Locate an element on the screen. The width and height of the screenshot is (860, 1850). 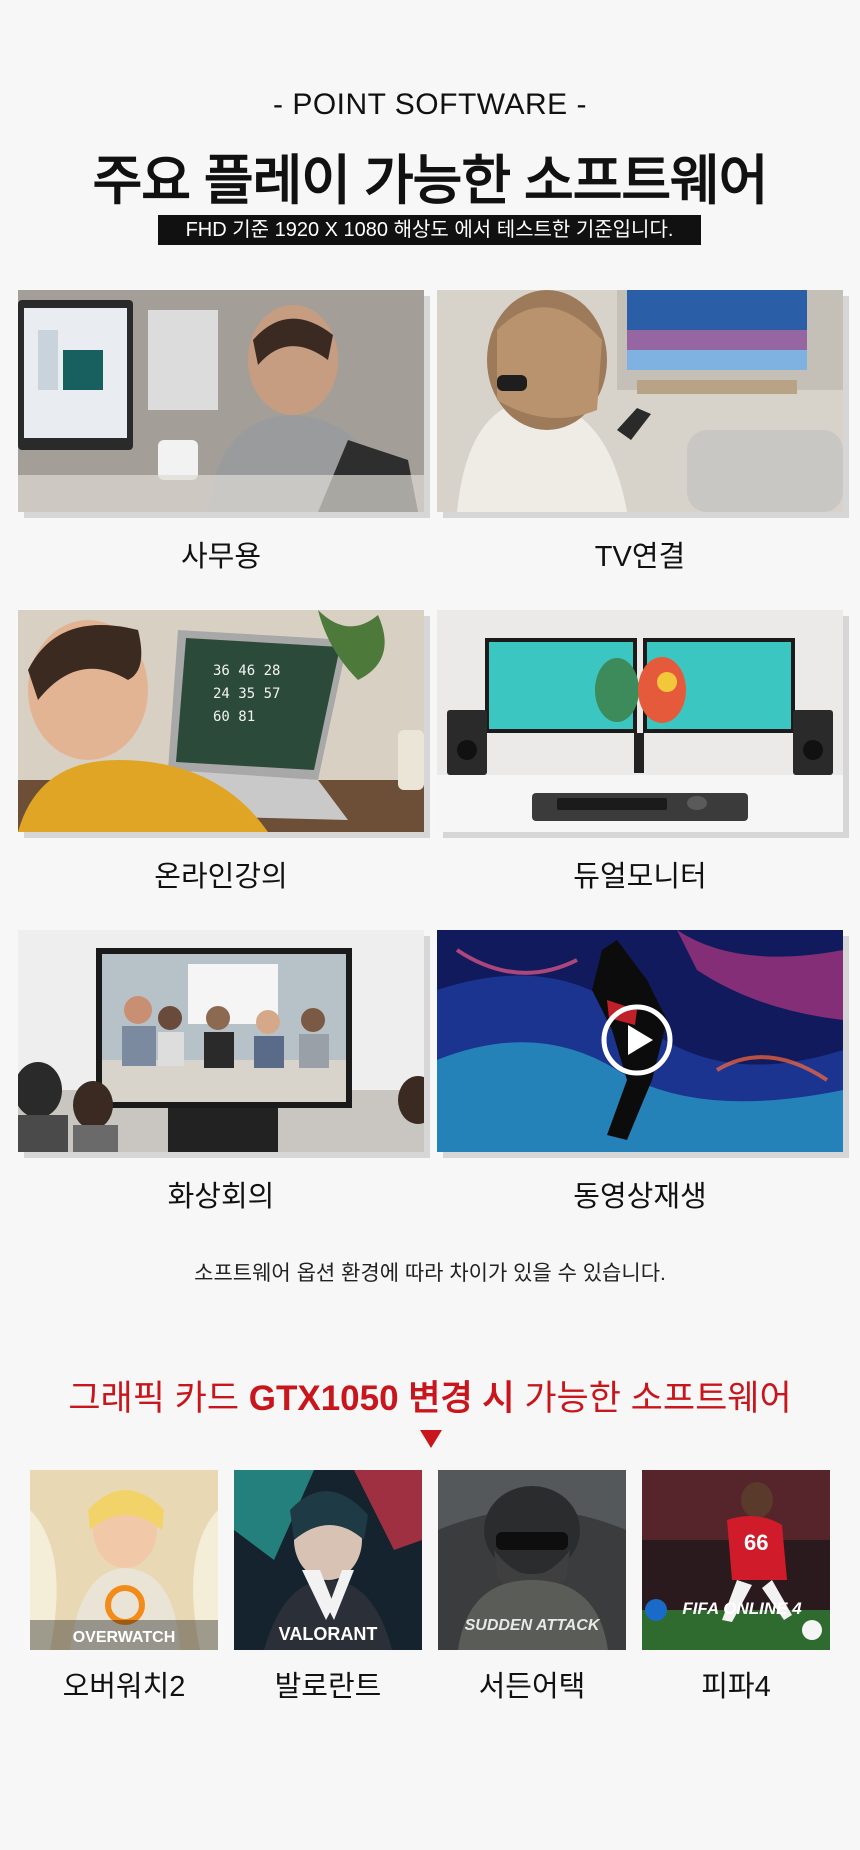
game-label-overwatch: 오버워치2 is located at coordinates (124, 1687).